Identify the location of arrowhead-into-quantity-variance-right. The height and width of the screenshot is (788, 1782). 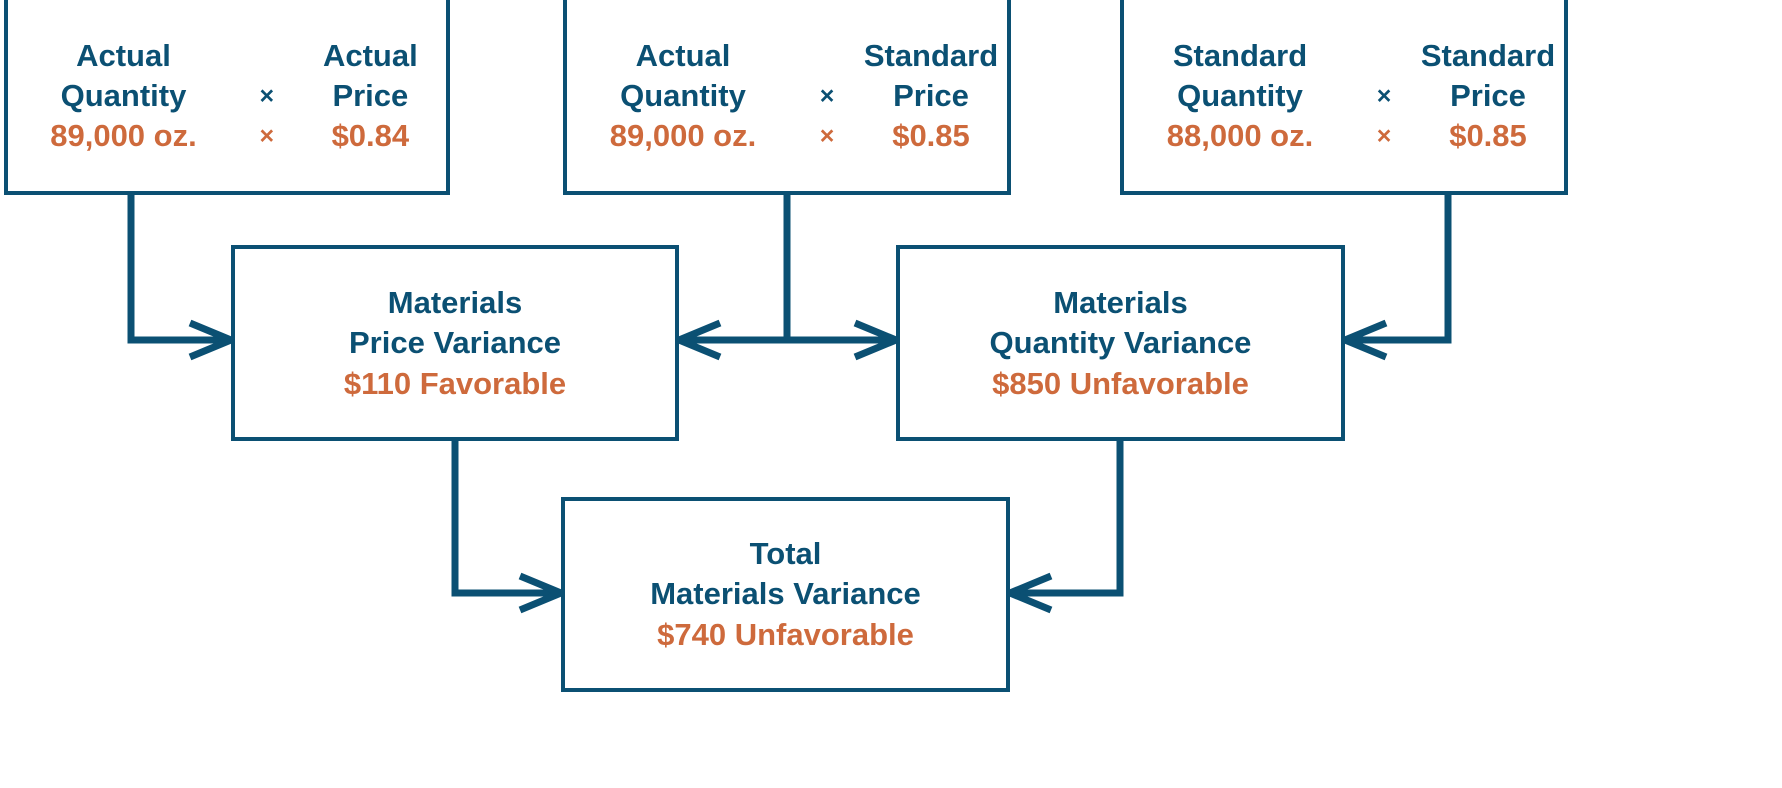
(1361, 340).